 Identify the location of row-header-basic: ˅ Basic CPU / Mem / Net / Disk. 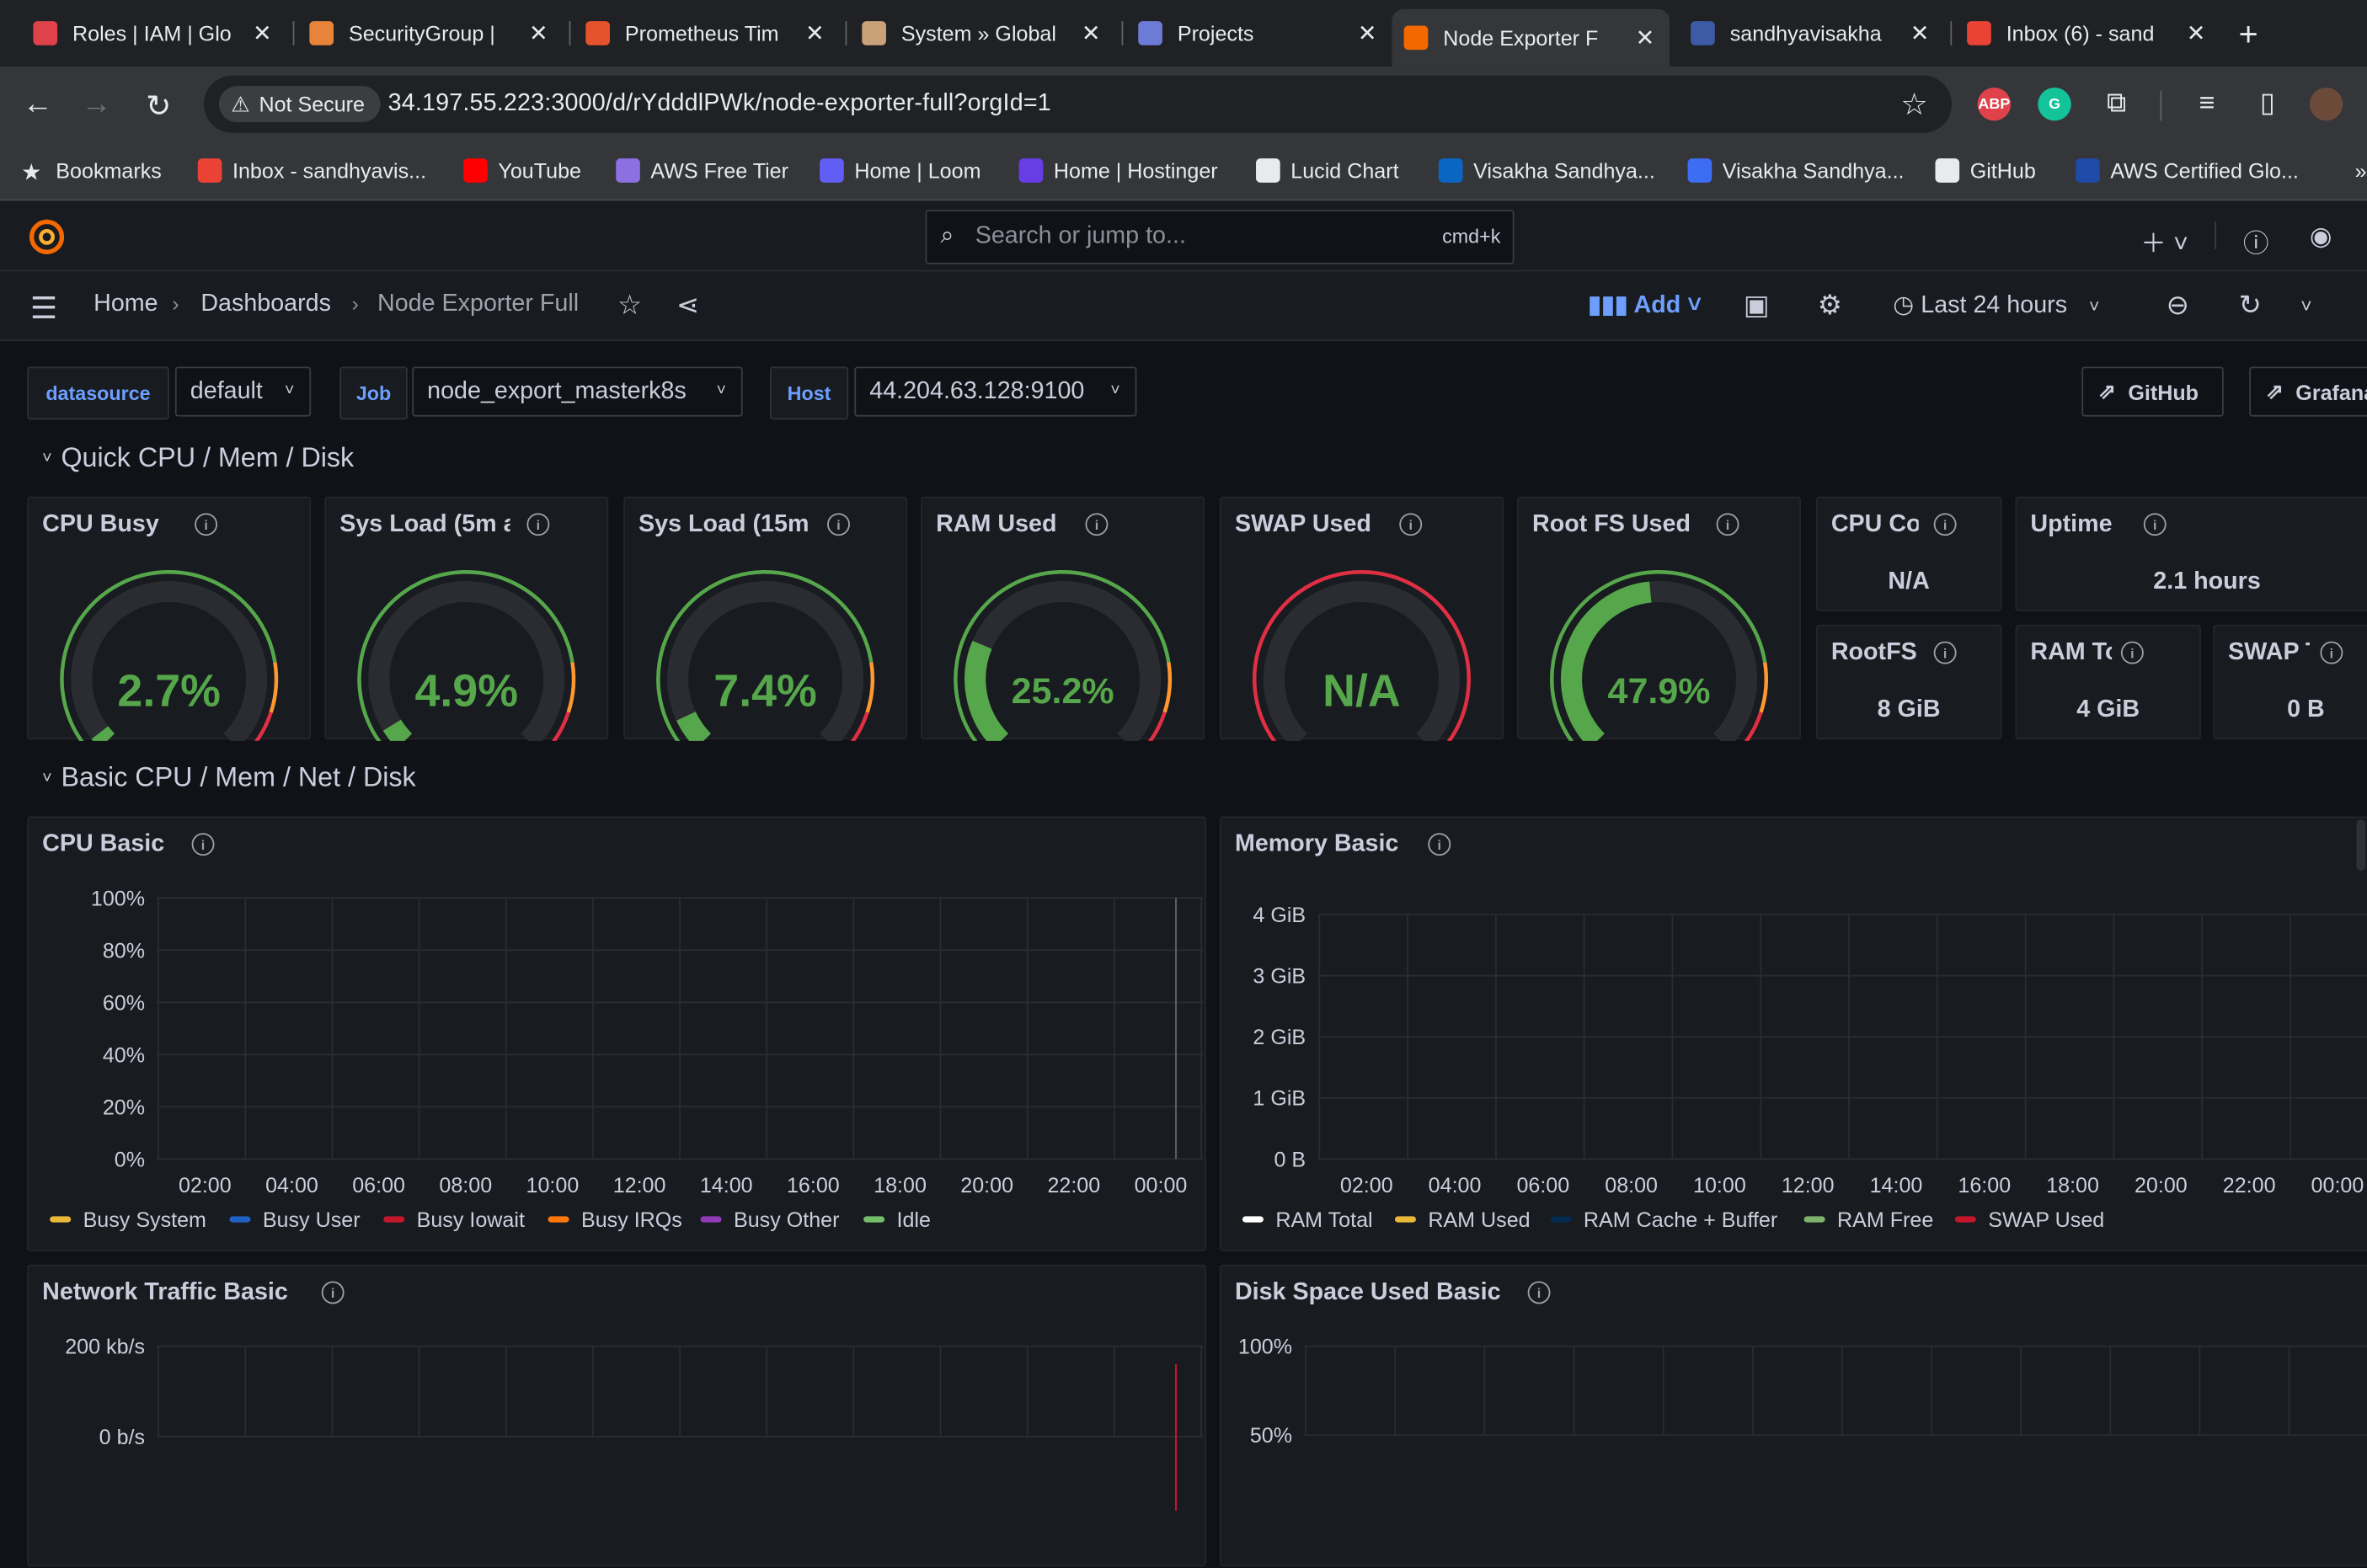
(229, 778).